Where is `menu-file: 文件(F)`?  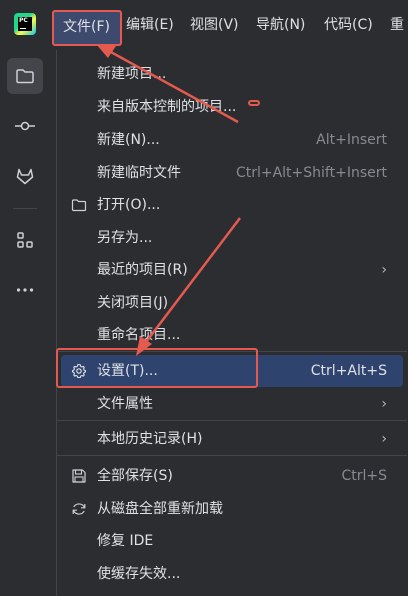
menu-file: 文件(F) is located at coordinates (87, 28).